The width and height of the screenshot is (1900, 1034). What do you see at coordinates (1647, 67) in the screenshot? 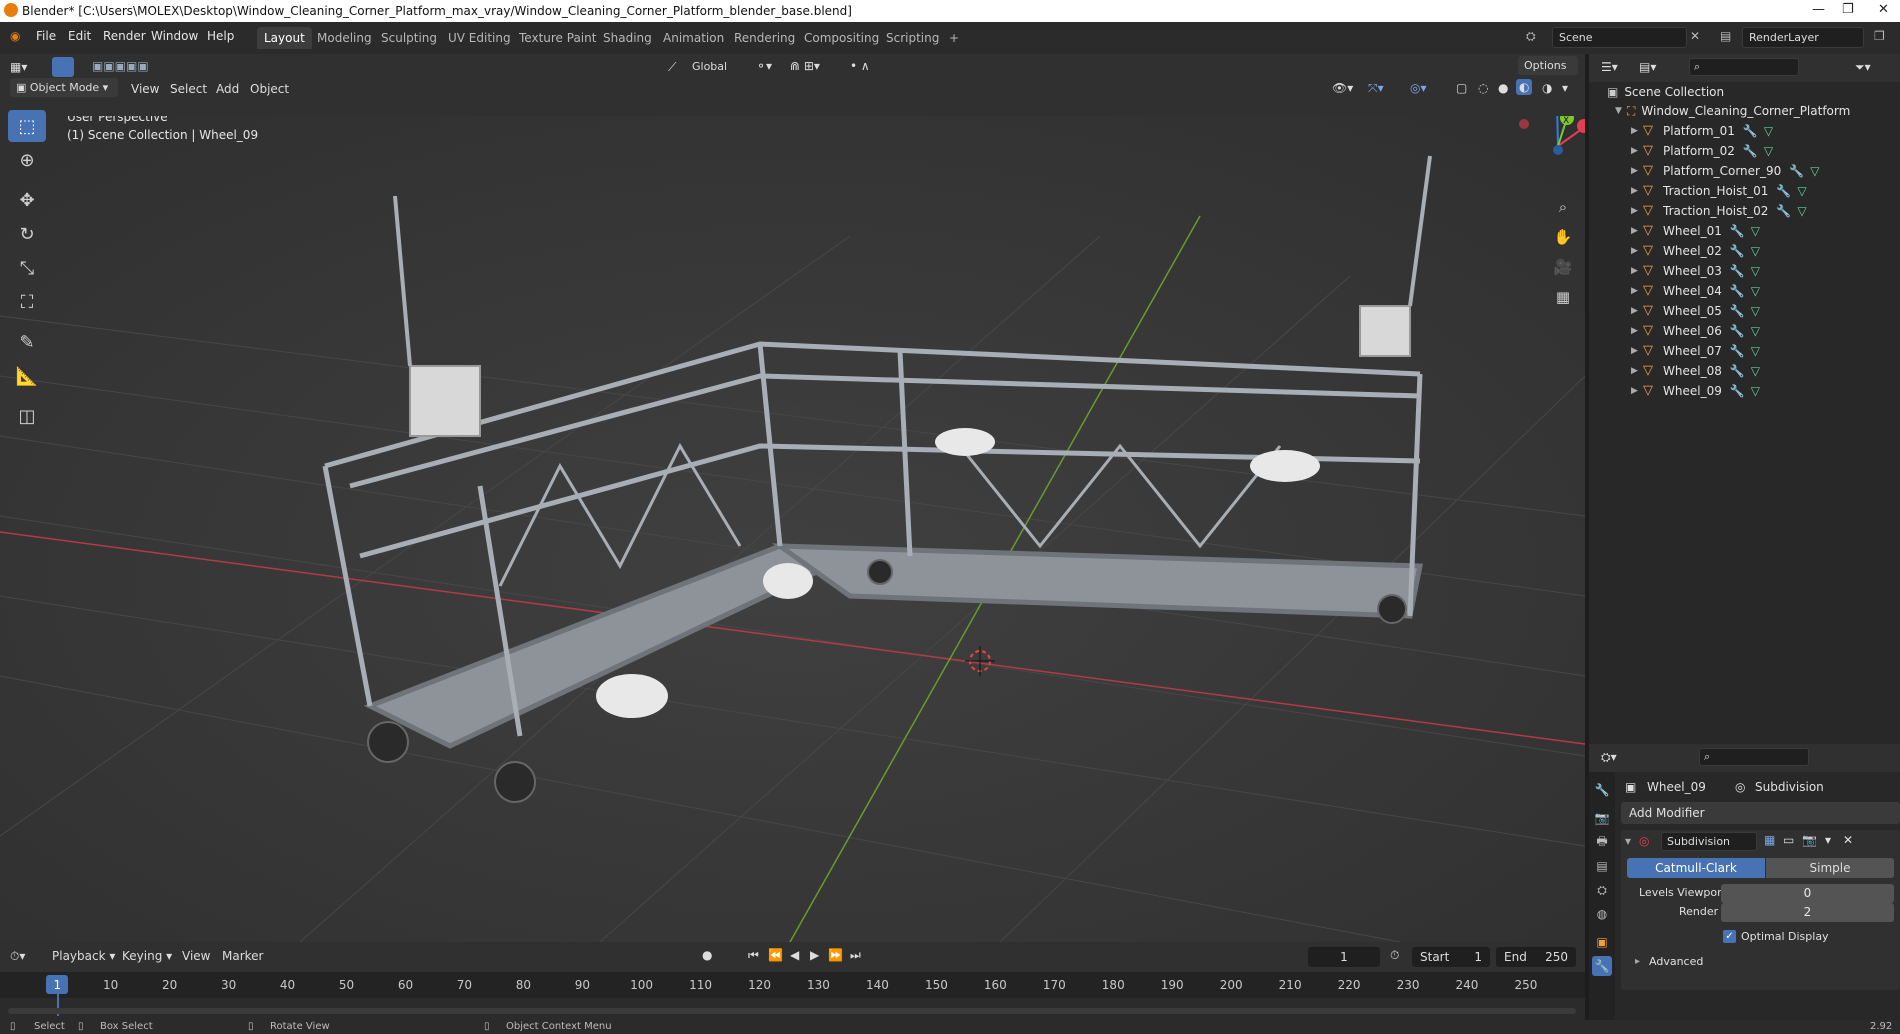
I see `display-mode-icon: ▤▾` at bounding box center [1647, 67].